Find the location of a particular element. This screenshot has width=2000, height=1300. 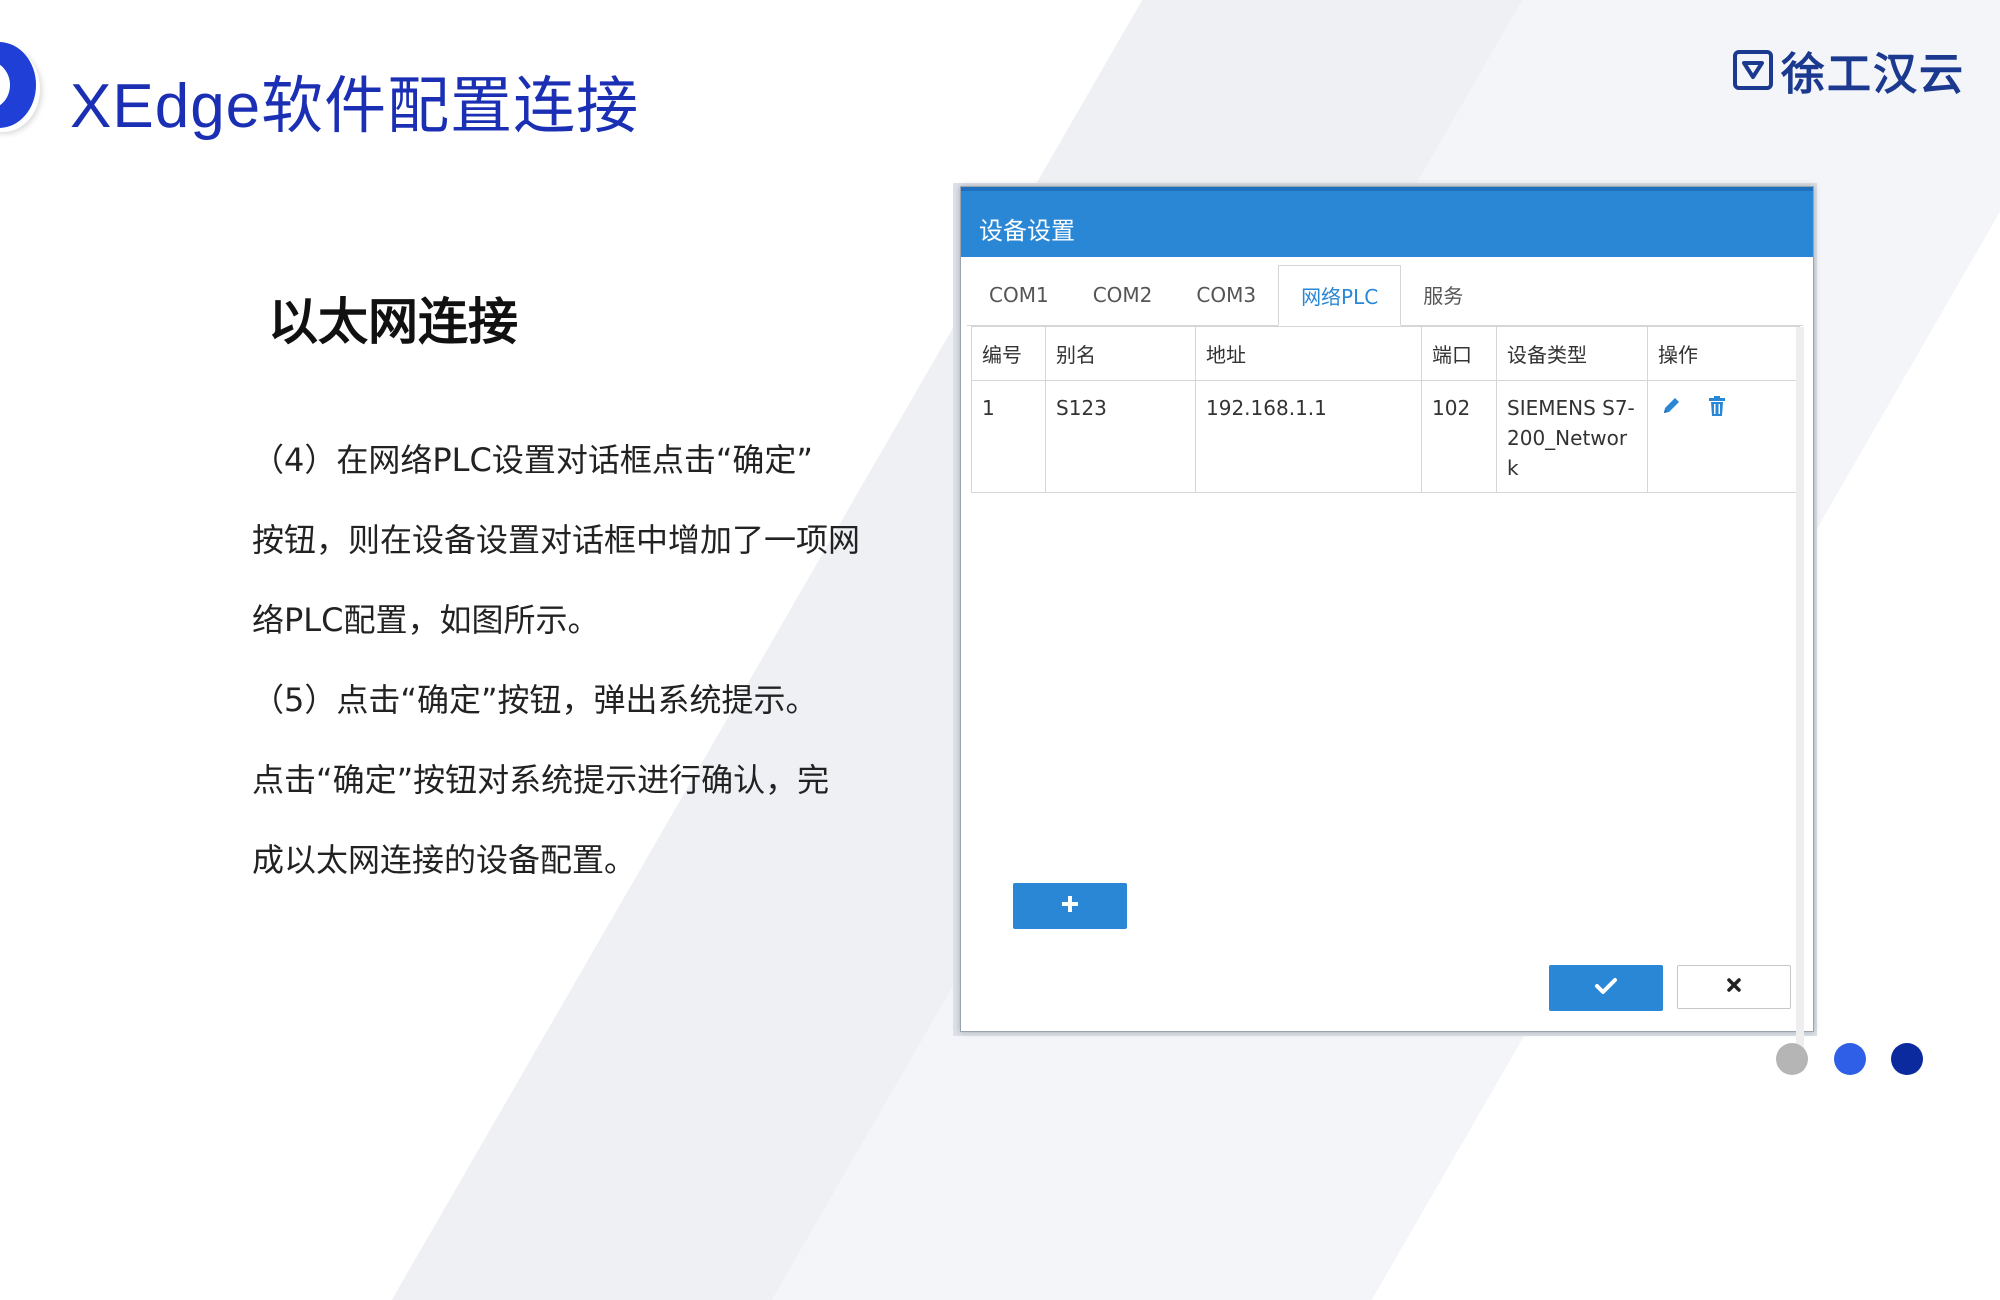

column-header-device-type: 设备类型 is located at coordinates (1572, 353).